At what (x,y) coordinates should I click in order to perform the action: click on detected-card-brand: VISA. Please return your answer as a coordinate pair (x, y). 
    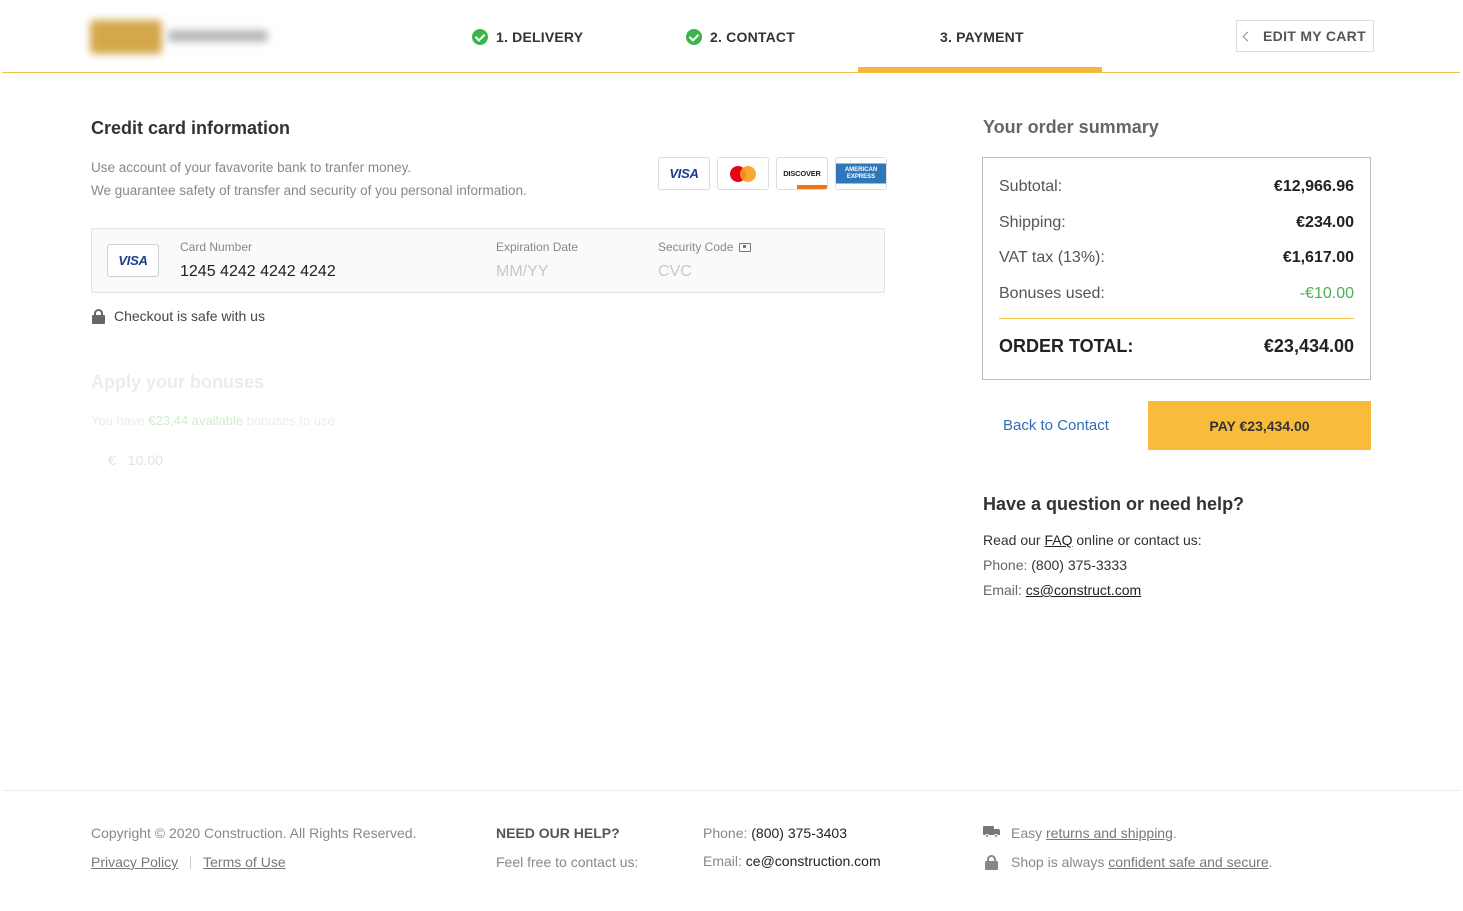
    Looking at the image, I should click on (133, 260).